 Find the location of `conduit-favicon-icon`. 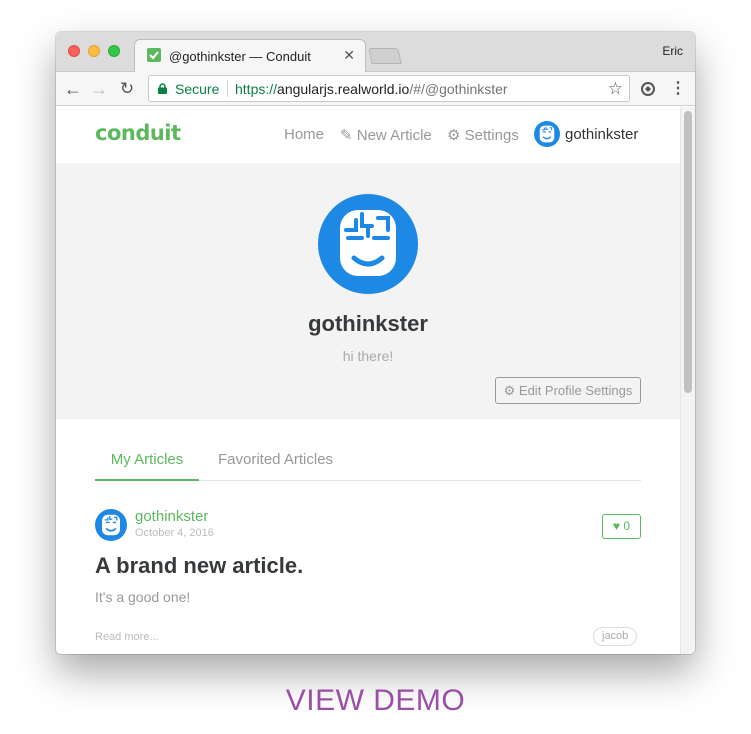

conduit-favicon-icon is located at coordinates (154, 55).